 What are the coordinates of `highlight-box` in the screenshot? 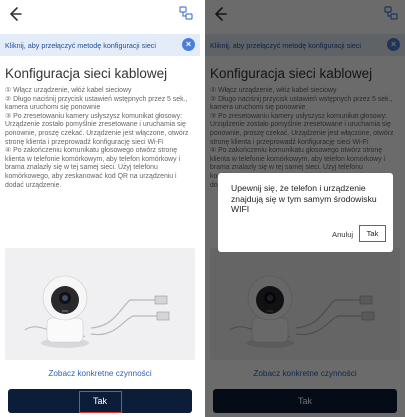 It's located at (100, 402).